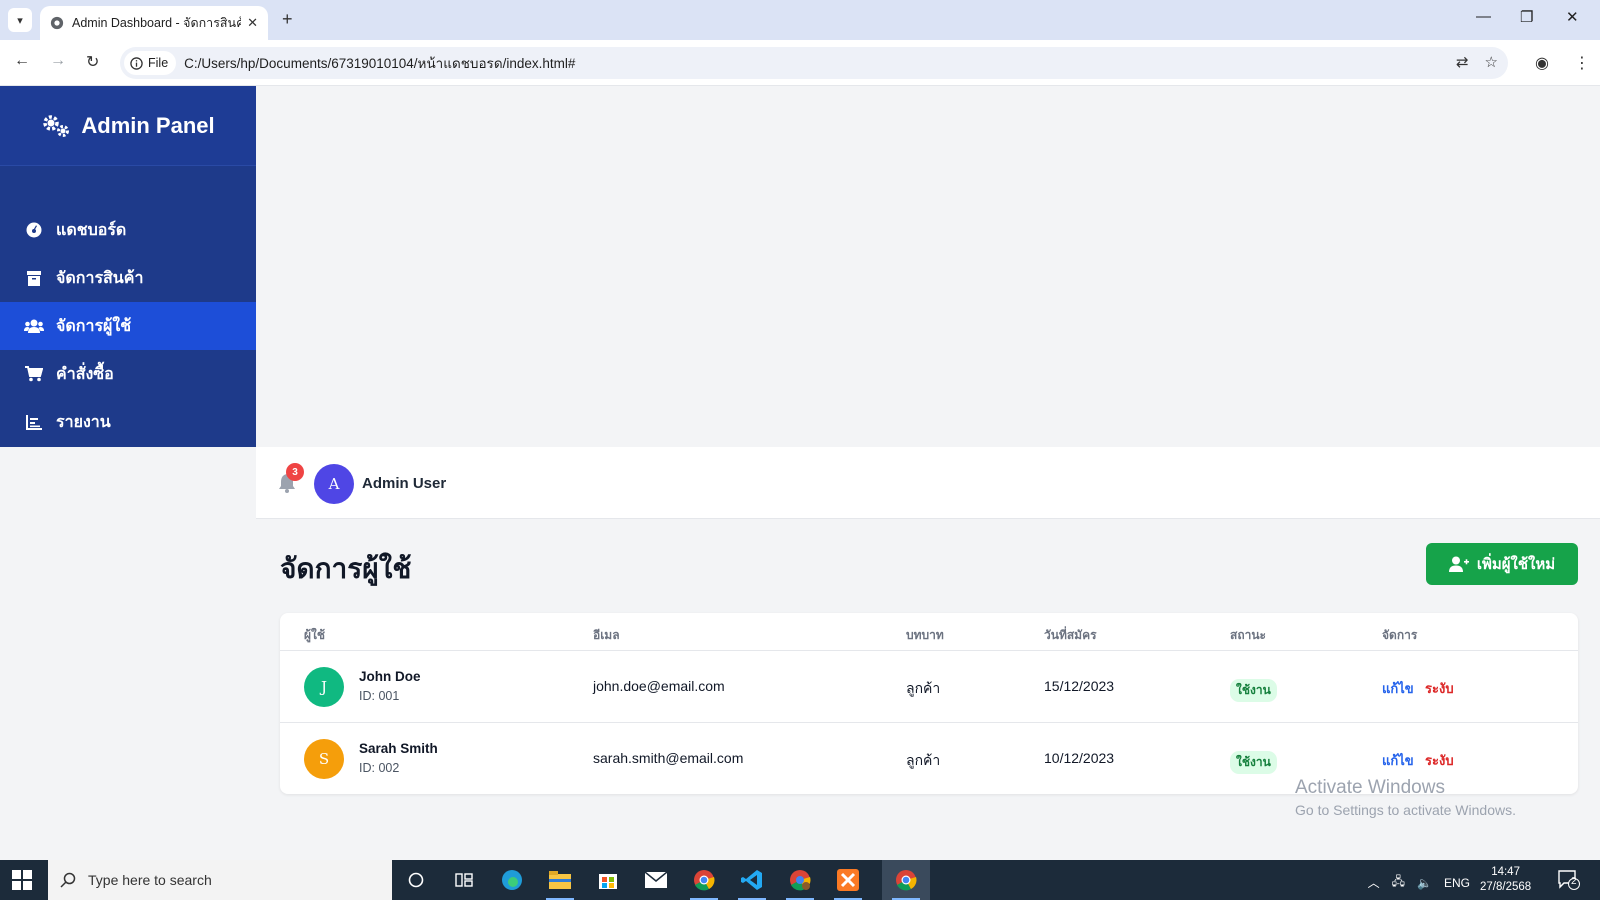 The image size is (1600, 900). What do you see at coordinates (1370, 787) in the screenshot?
I see `watermark-title: Activate Windows` at bounding box center [1370, 787].